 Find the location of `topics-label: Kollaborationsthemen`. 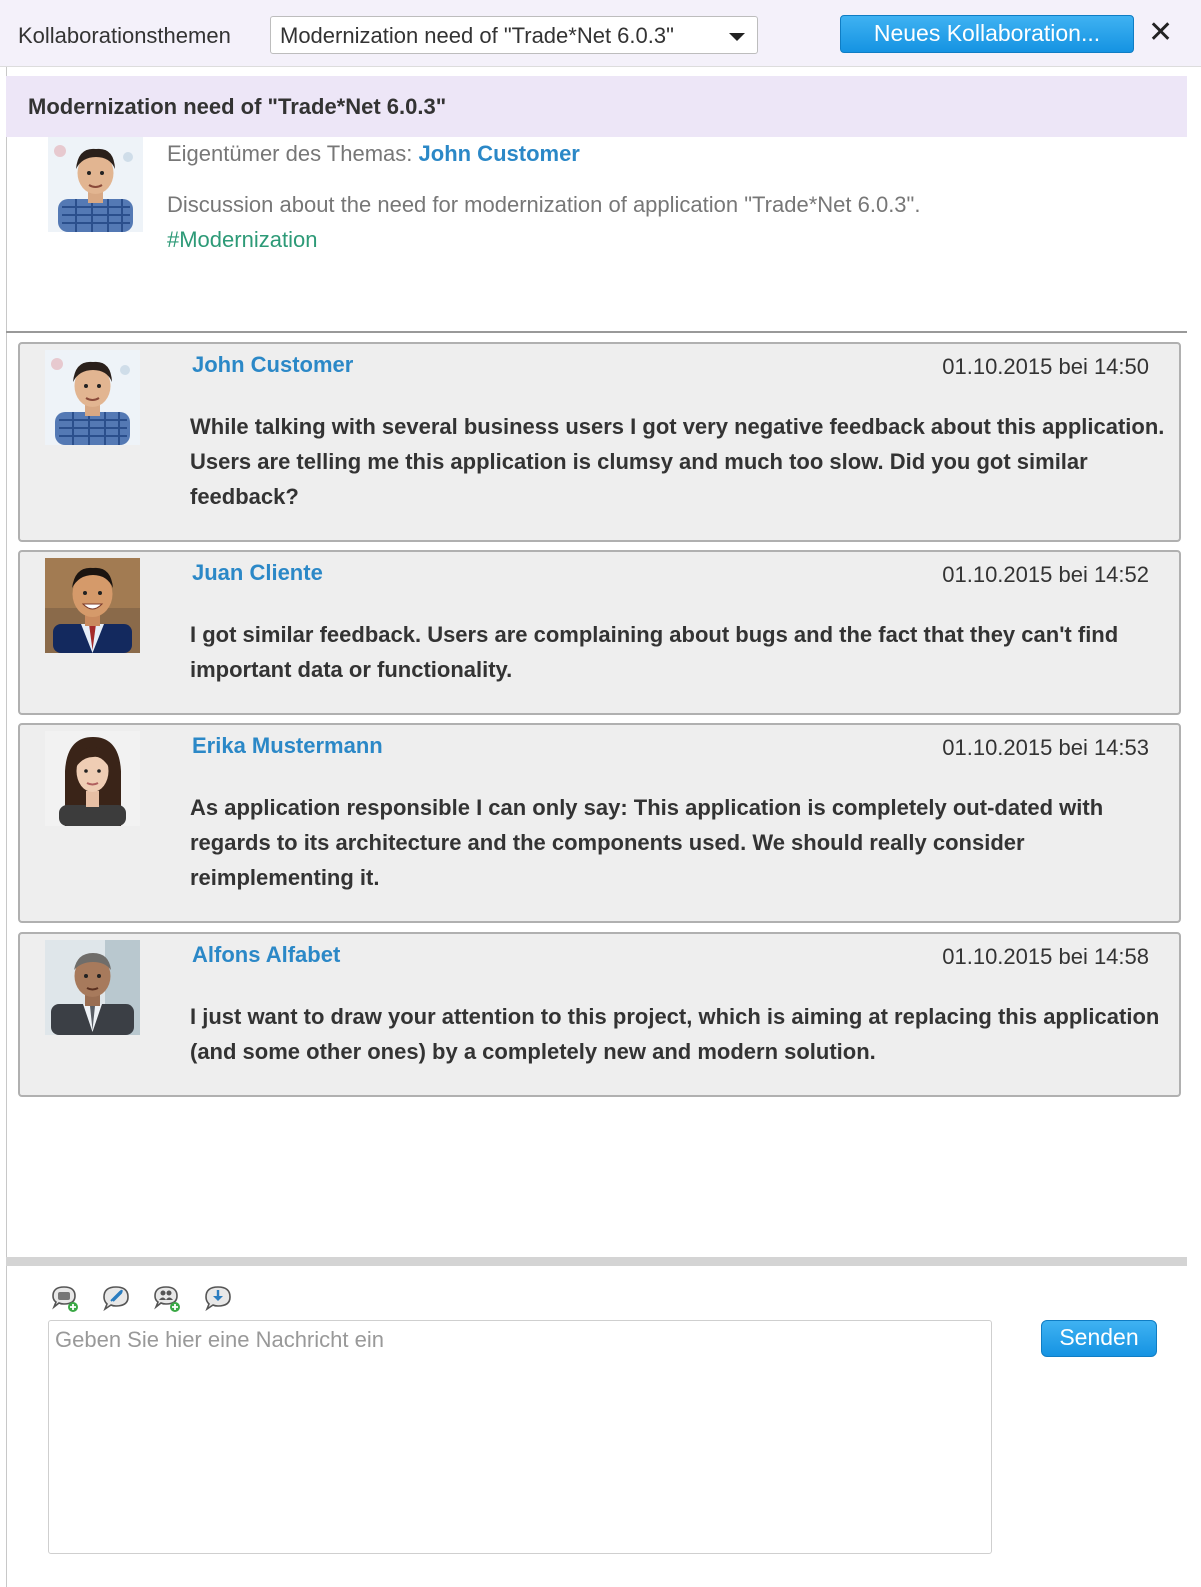

topics-label: Kollaborationsthemen is located at coordinates (124, 35).